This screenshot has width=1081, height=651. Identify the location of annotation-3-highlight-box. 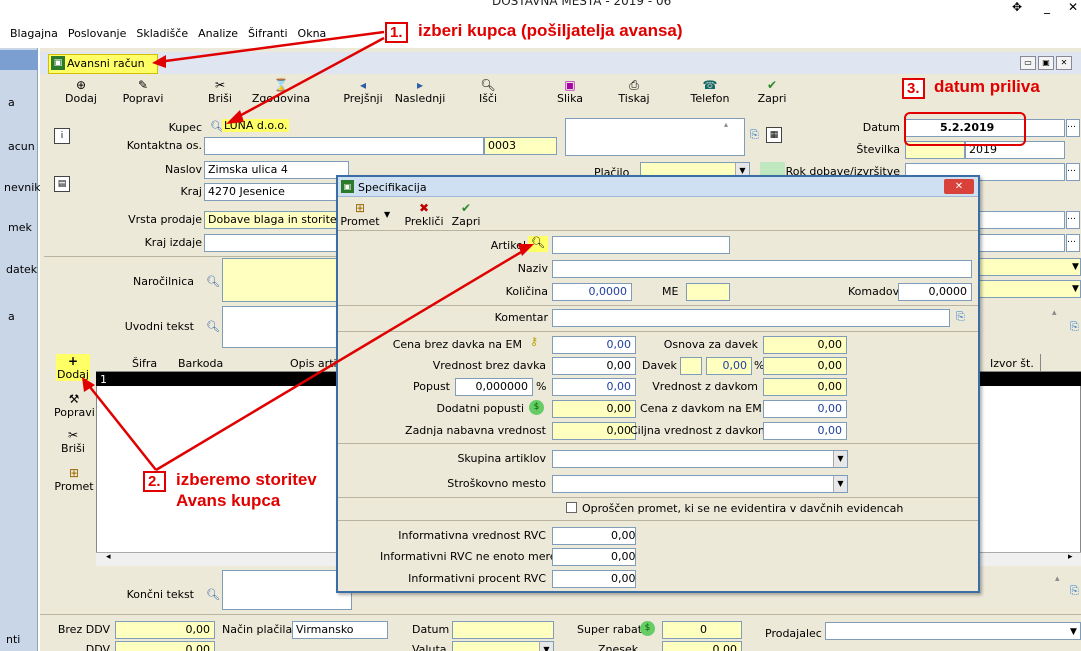
(965, 129).